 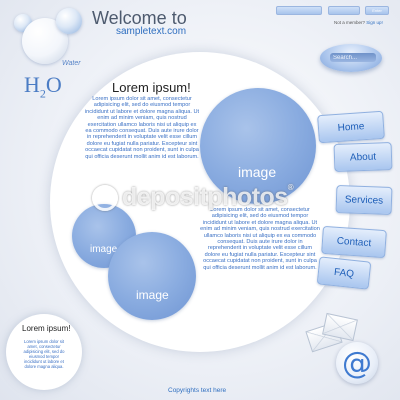 What do you see at coordinates (46, 328) in the screenshot?
I see `sidebar-title: Lorem ipsum!` at bounding box center [46, 328].